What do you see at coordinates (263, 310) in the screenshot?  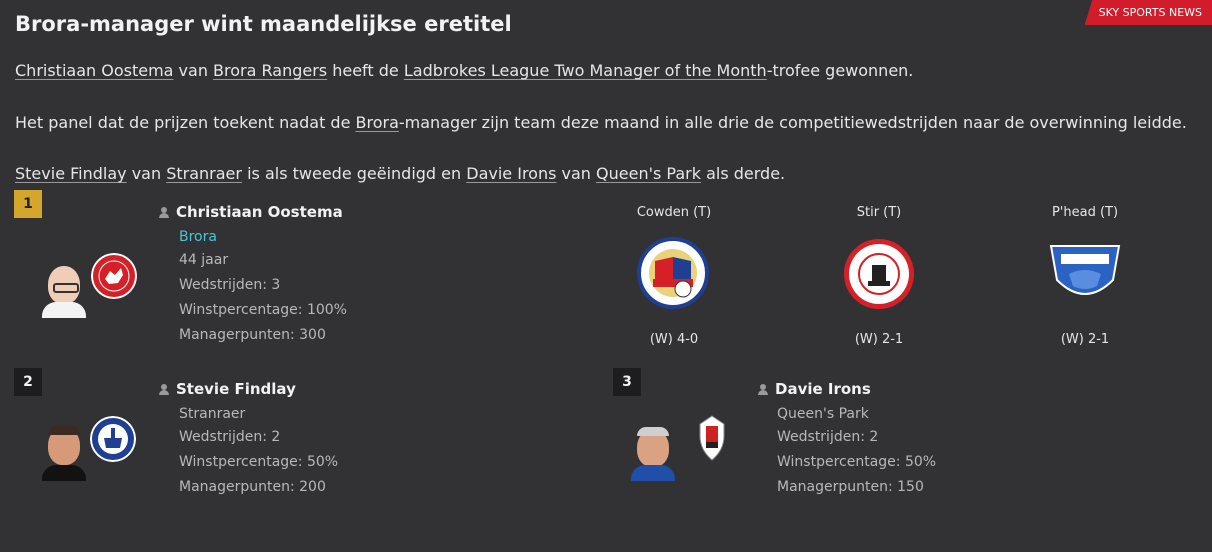 I see `manager-win-pct: Winstpercentage: 100%` at bounding box center [263, 310].